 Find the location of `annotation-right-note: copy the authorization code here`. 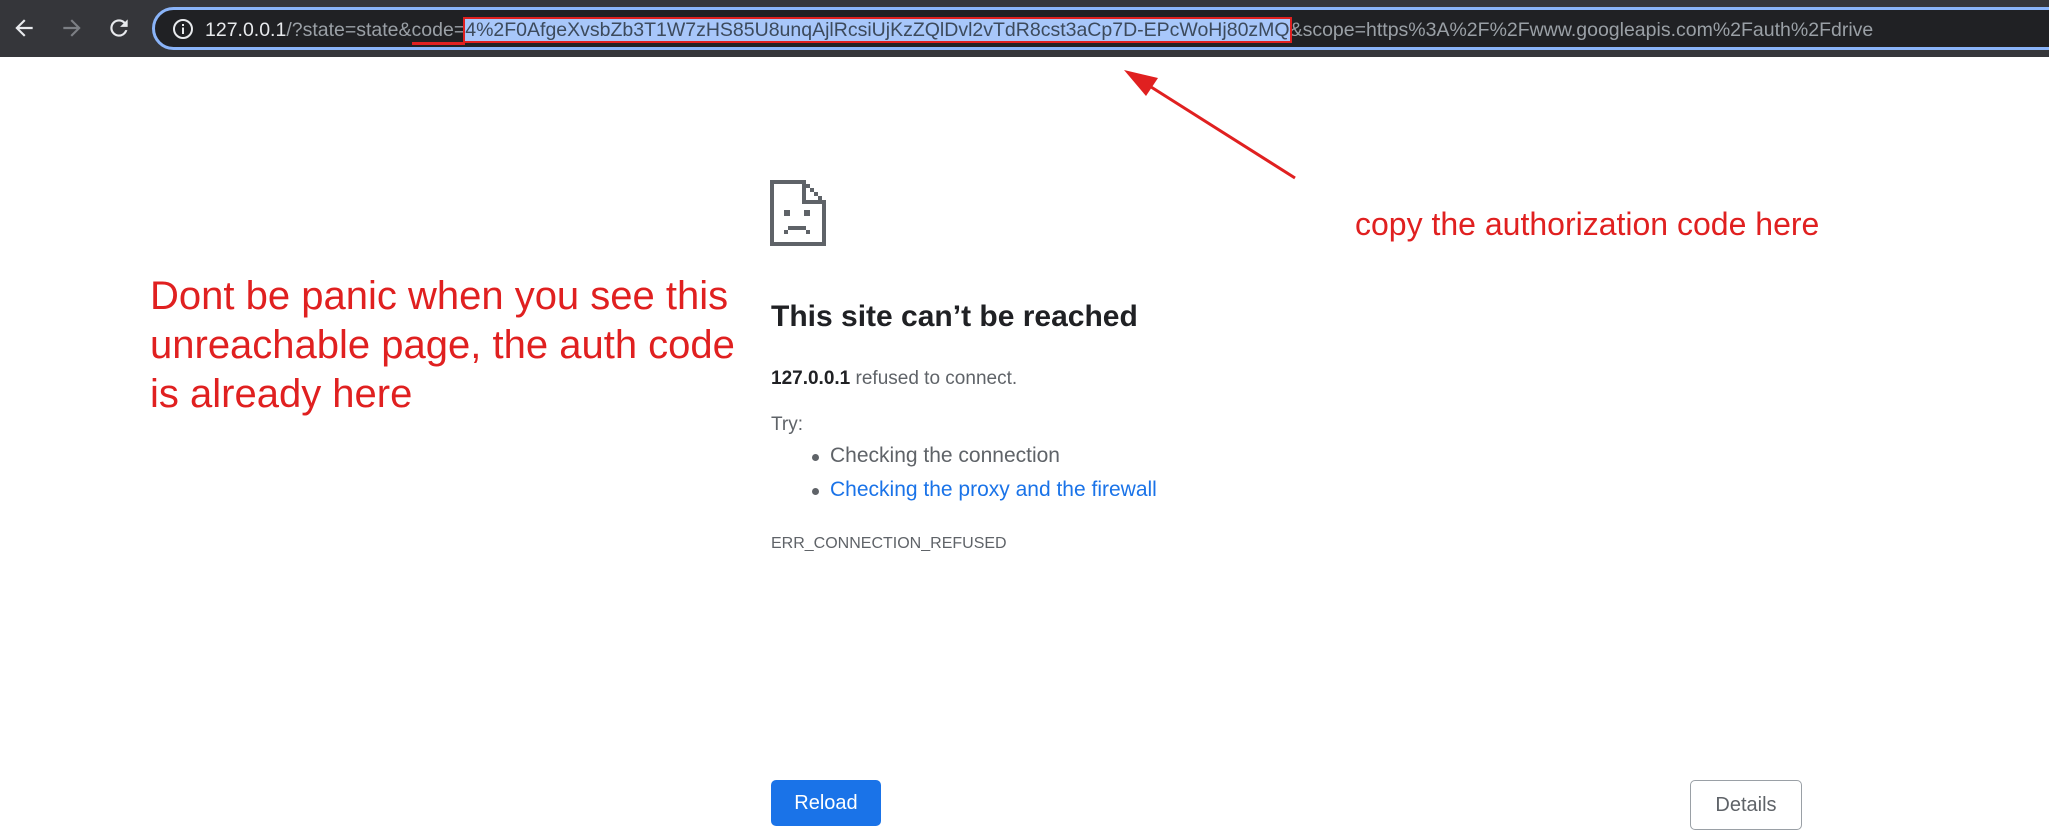

annotation-right-note: copy the authorization code here is located at coordinates (1587, 224).